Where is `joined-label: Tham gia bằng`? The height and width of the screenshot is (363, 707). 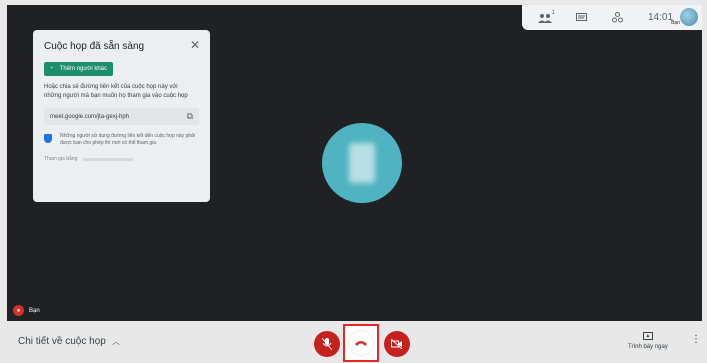
joined-label: Tham gia bằng is located at coordinates (61, 159).